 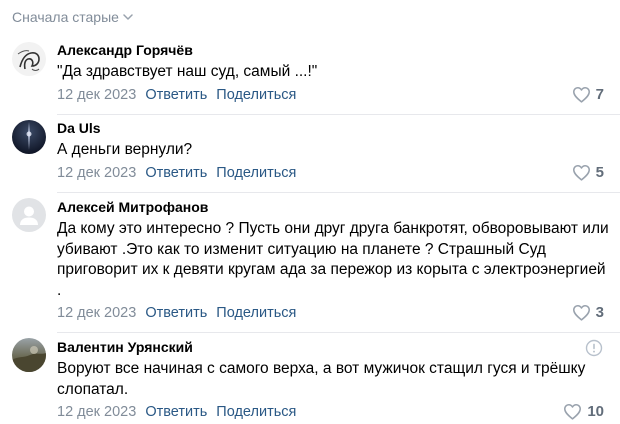 I want to click on comment-text: А деньги вернули?, so click(x=125, y=149).